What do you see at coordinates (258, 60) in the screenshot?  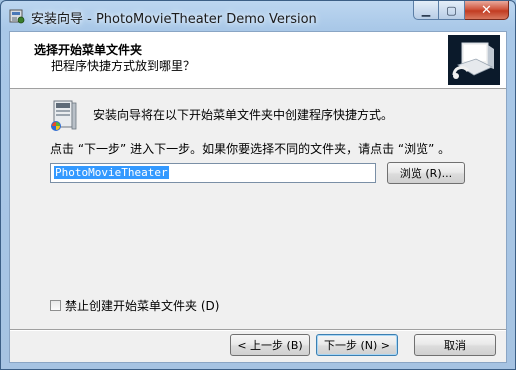 I see `wizard-header: 选择开始菜单文件夹 把程序快捷方式放到哪里？` at bounding box center [258, 60].